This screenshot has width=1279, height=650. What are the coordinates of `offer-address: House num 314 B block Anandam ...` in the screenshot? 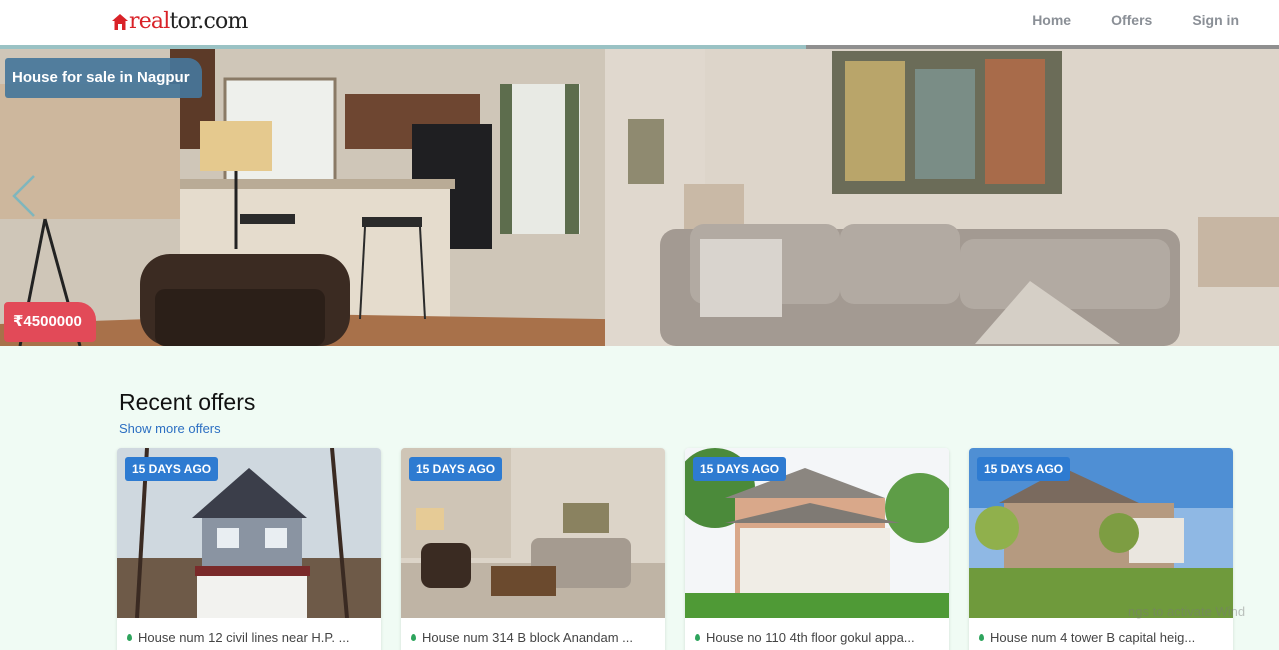 It's located at (535, 637).